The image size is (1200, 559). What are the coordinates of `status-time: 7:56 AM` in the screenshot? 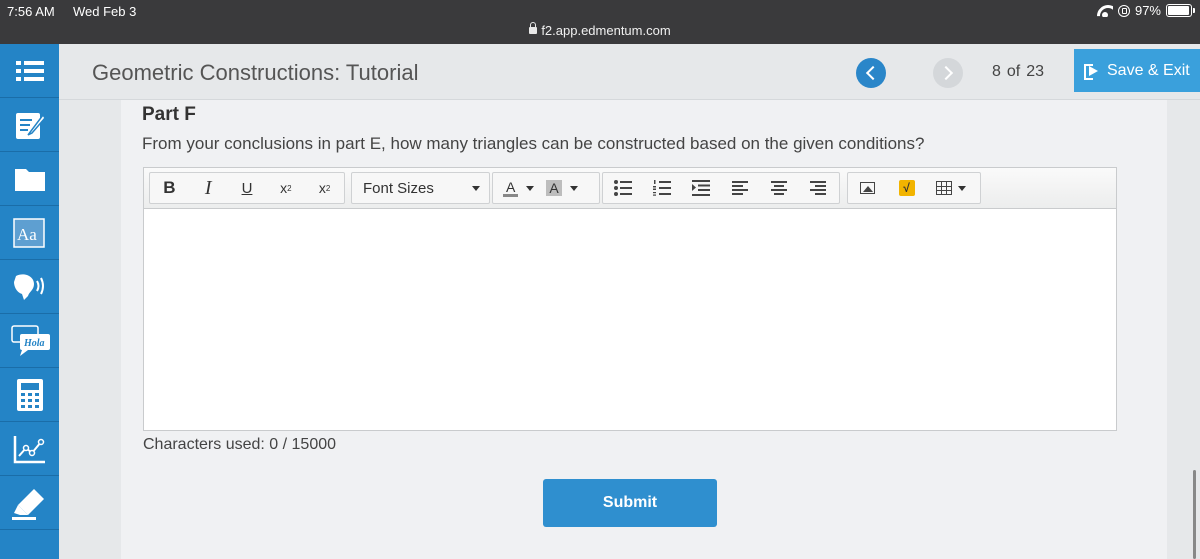 It's located at (31, 11).